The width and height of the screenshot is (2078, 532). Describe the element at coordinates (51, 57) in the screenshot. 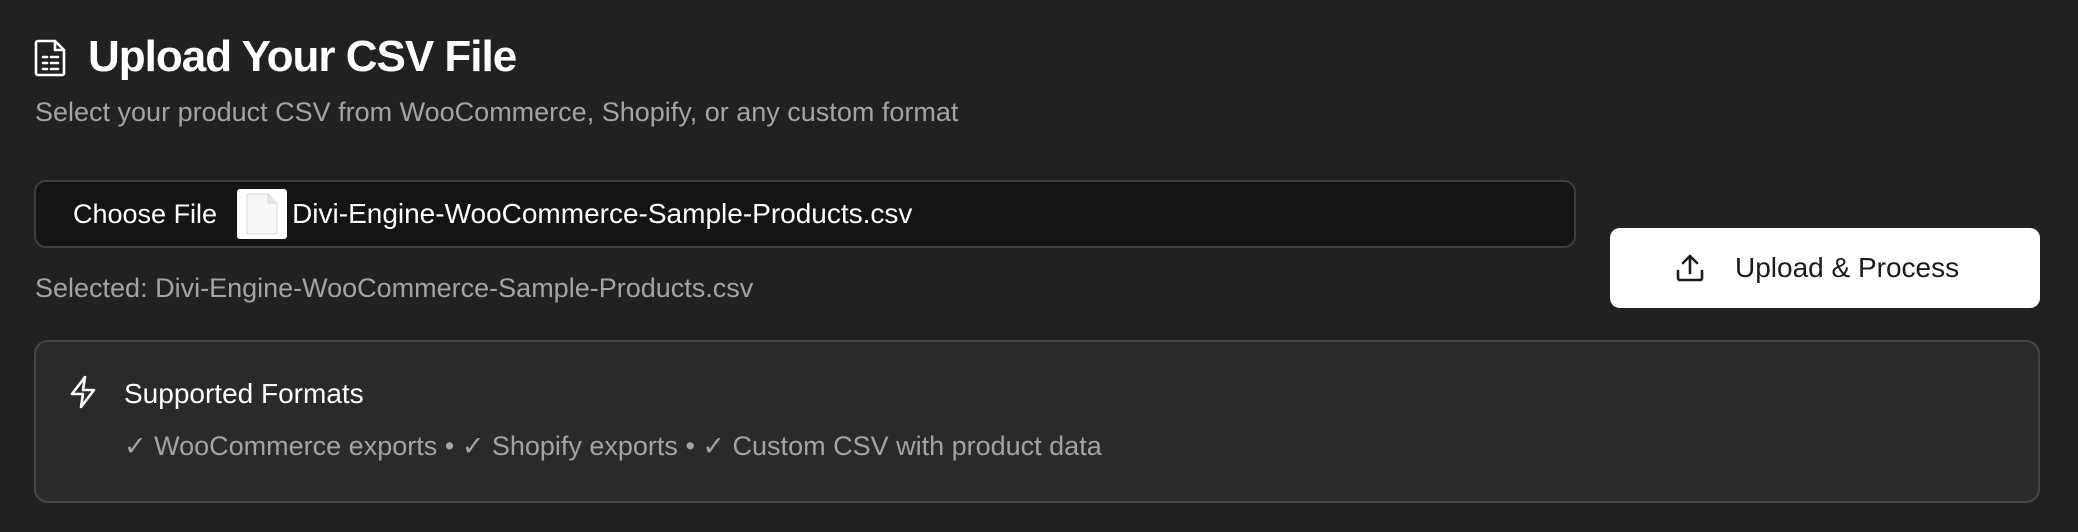

I see `file-text-icon` at that location.